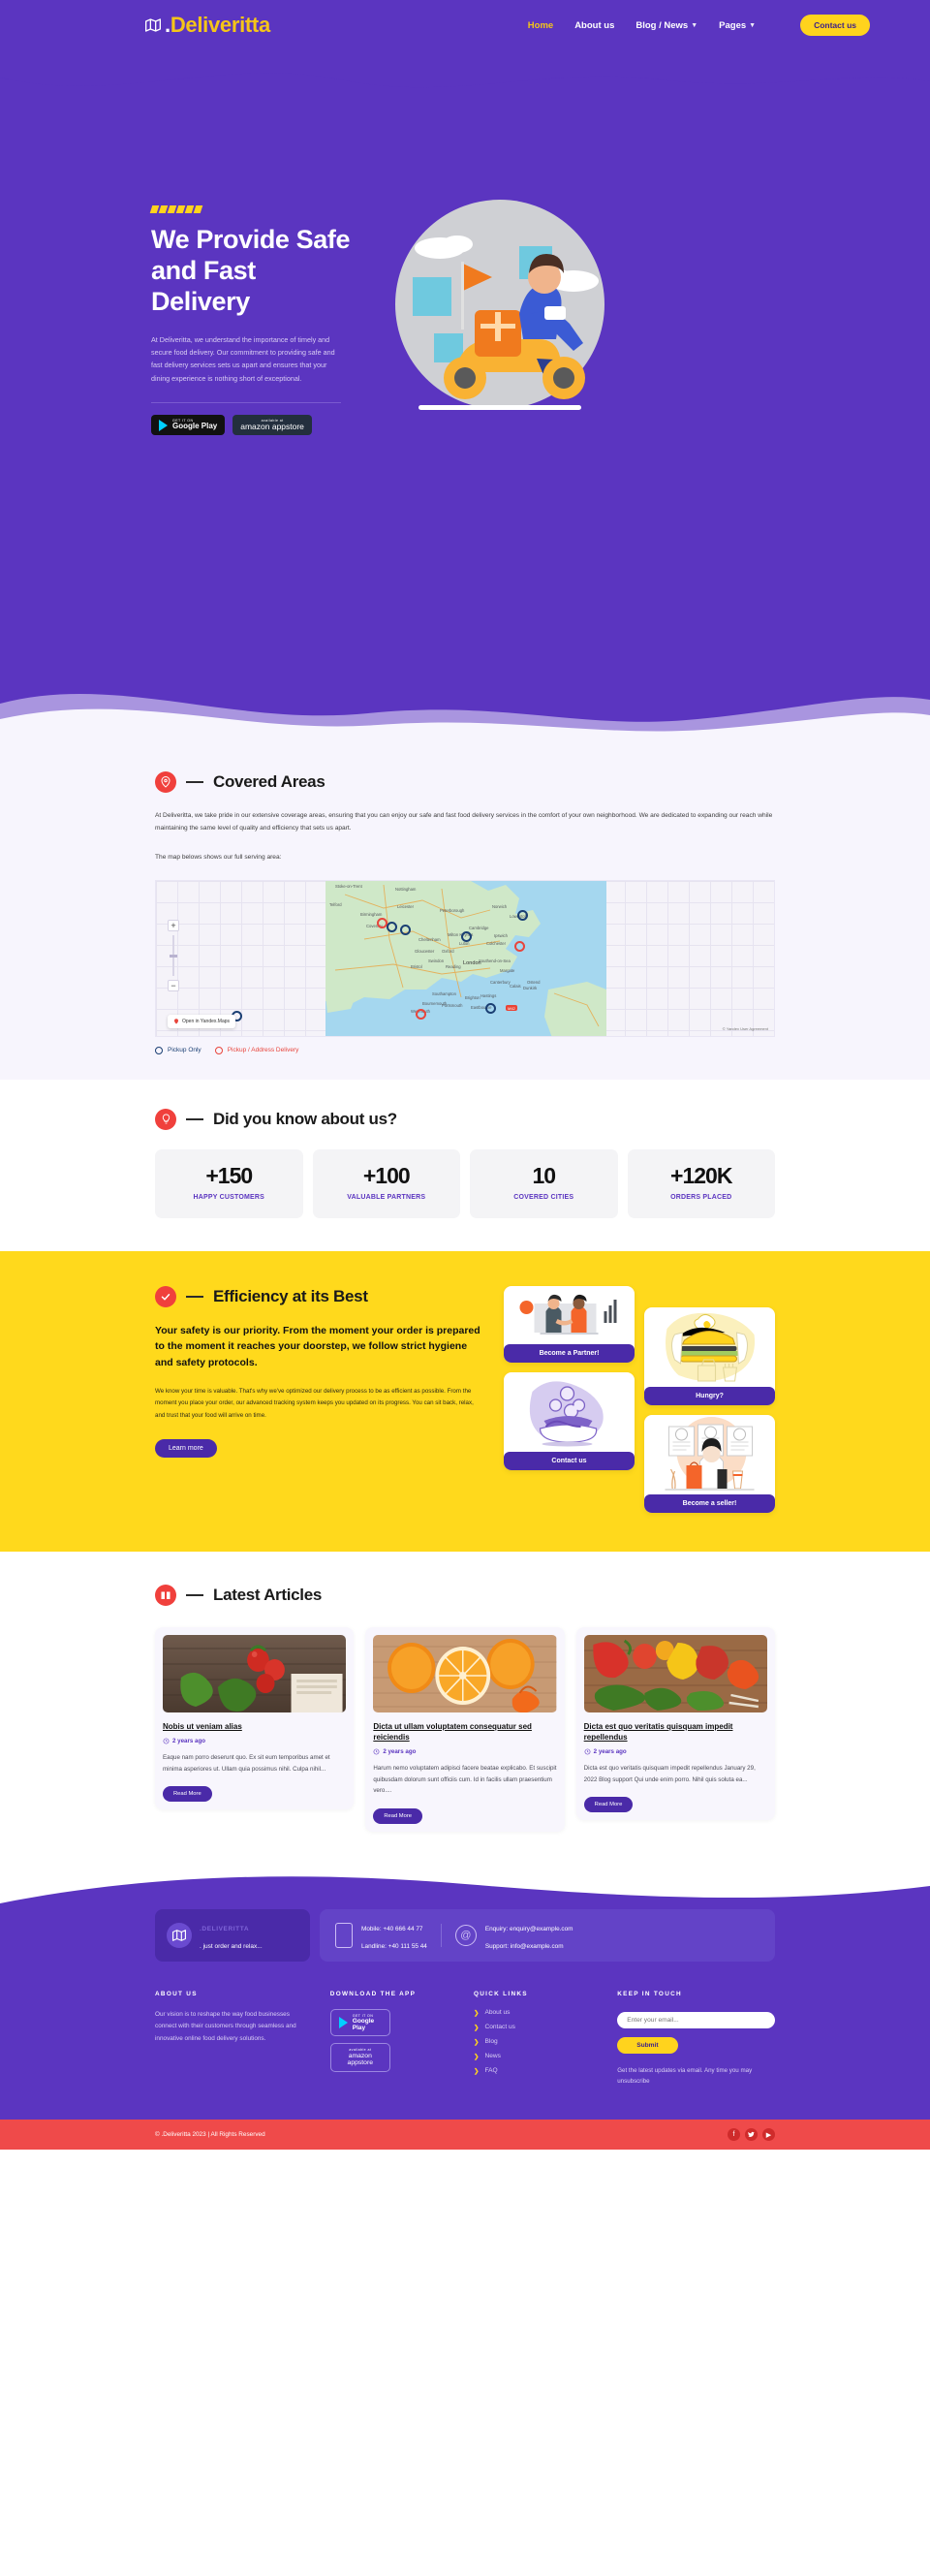 The width and height of the screenshot is (930, 2576). Describe the element at coordinates (465, 1596) in the screenshot. I see `articles-header: Latest Articles` at that location.